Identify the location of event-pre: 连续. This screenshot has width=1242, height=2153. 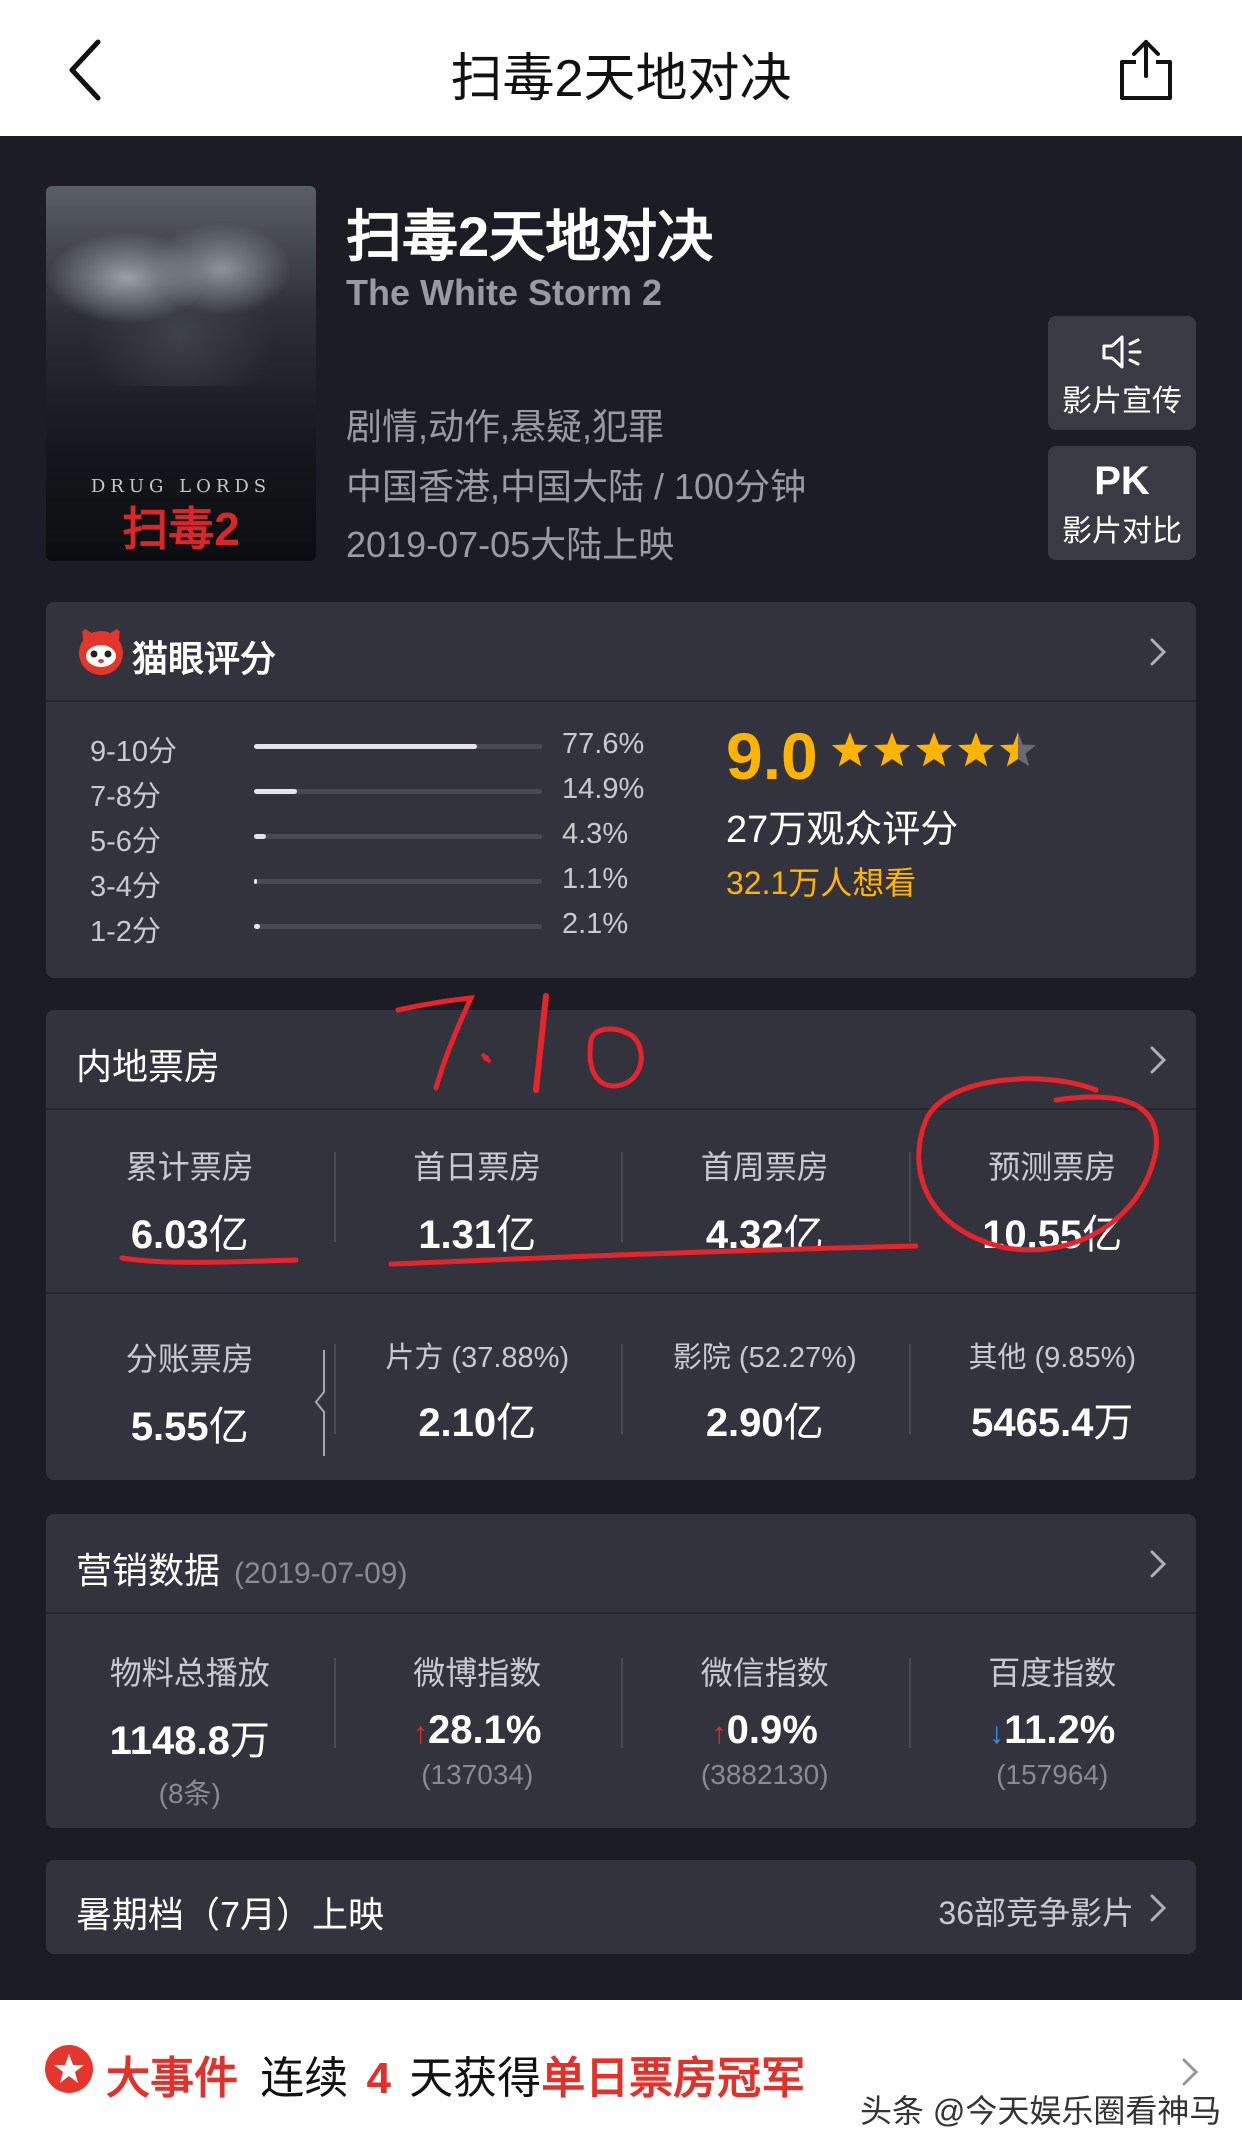
(304, 2078).